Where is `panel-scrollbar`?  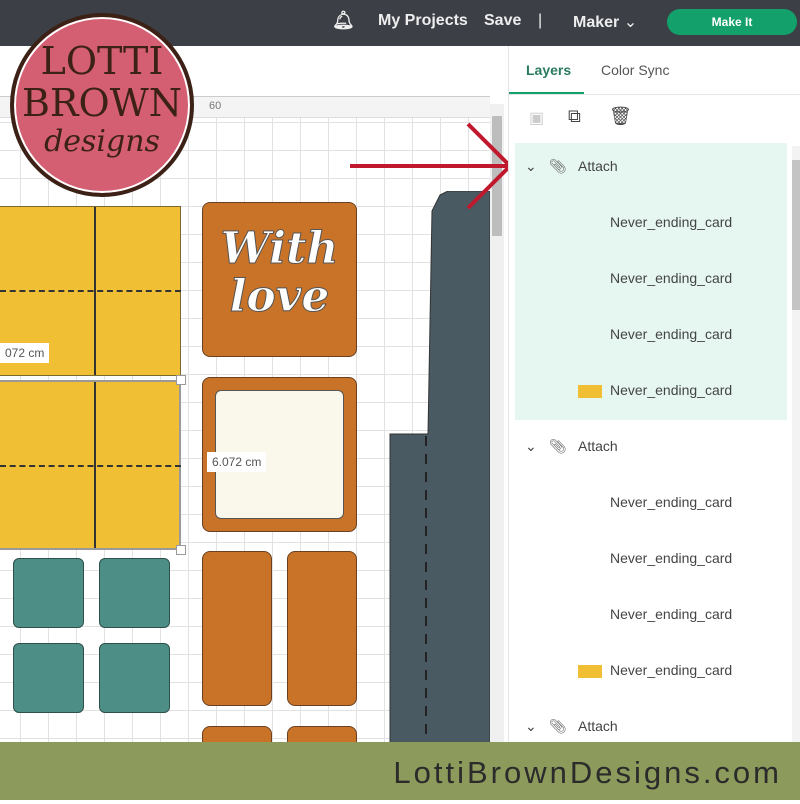 panel-scrollbar is located at coordinates (796, 444).